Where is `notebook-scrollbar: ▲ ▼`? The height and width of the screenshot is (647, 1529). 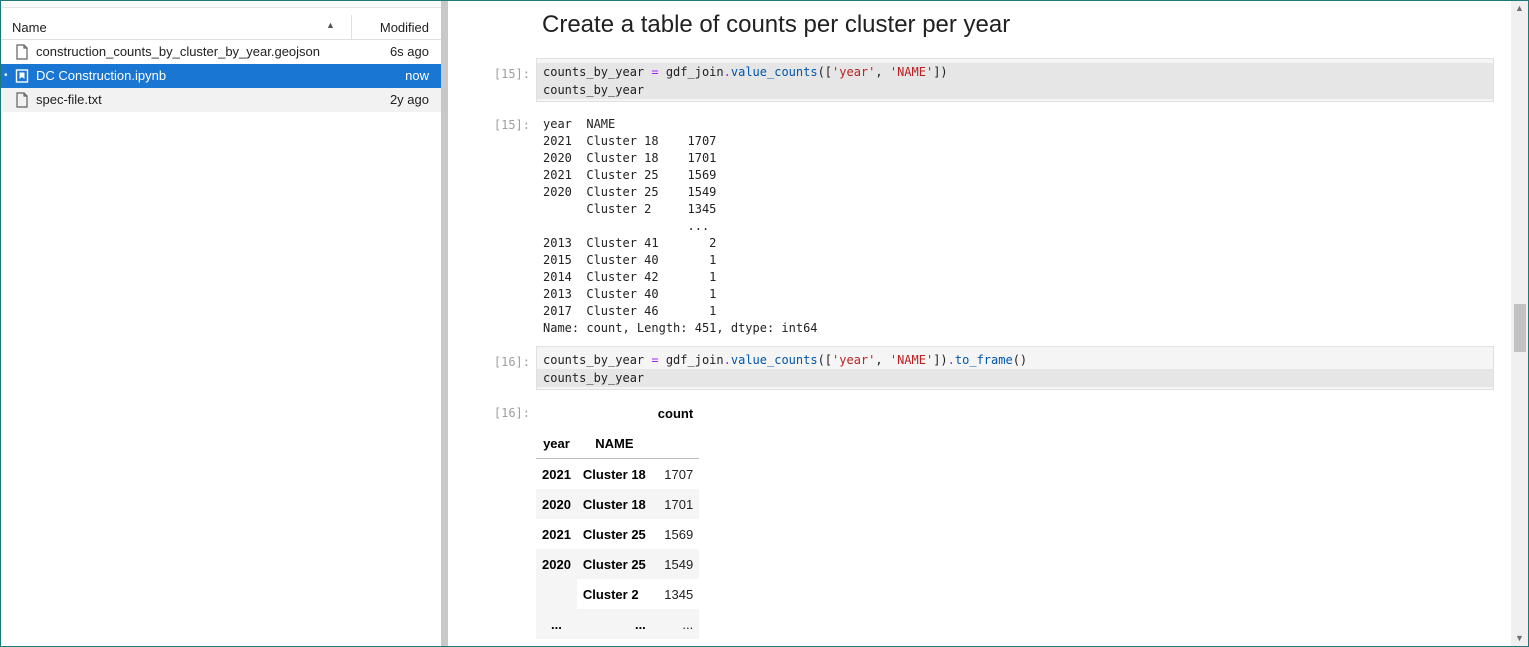
notebook-scrollbar: ▲ ▼ is located at coordinates (1519, 323).